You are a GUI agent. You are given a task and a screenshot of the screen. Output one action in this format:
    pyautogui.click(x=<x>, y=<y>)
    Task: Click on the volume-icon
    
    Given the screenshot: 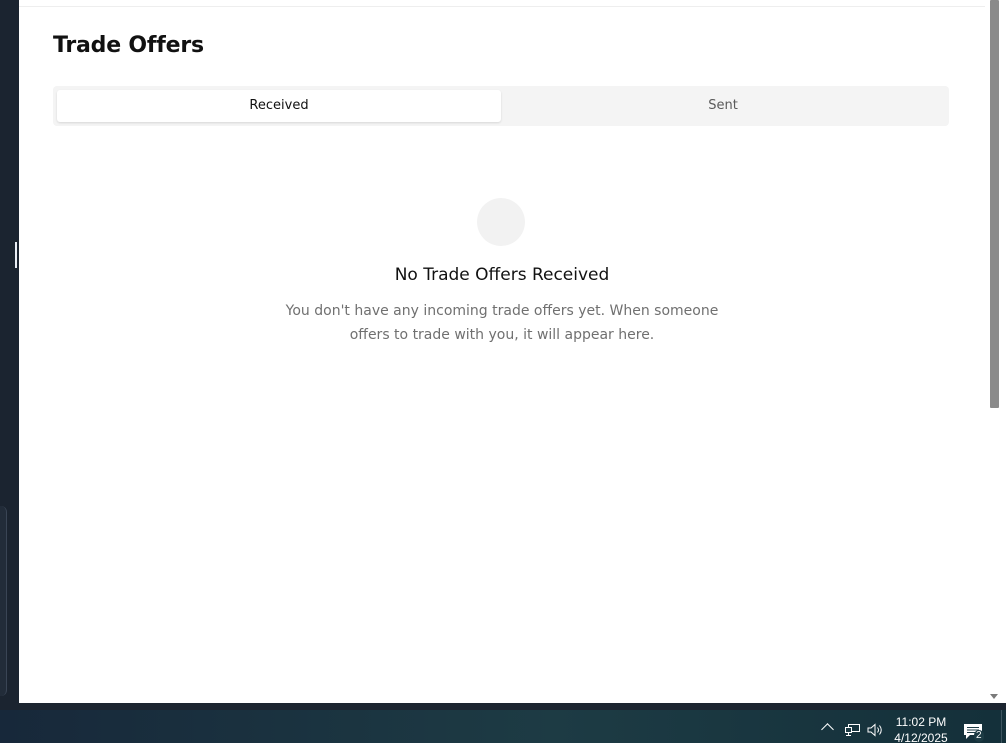 What is the action you would take?
    pyautogui.click(x=876, y=730)
    